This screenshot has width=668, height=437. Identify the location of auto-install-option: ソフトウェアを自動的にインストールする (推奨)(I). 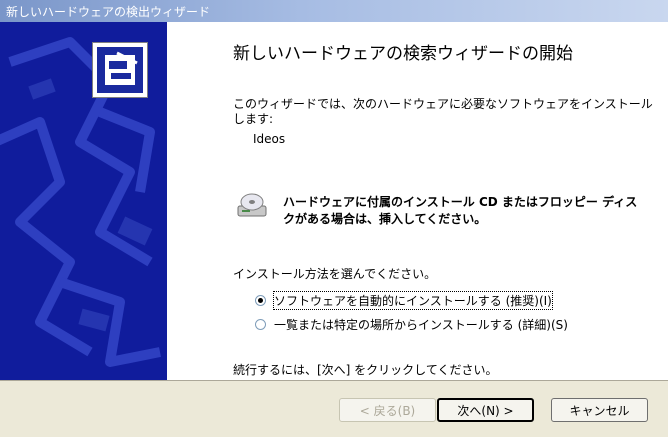
(404, 300).